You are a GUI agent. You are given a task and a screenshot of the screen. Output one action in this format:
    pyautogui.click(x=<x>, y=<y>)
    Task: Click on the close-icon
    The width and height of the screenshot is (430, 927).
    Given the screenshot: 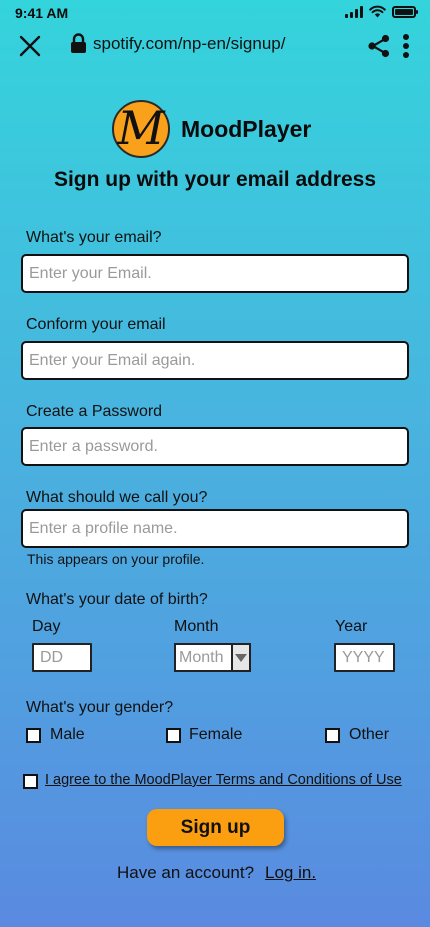 What is the action you would take?
    pyautogui.click(x=30, y=46)
    